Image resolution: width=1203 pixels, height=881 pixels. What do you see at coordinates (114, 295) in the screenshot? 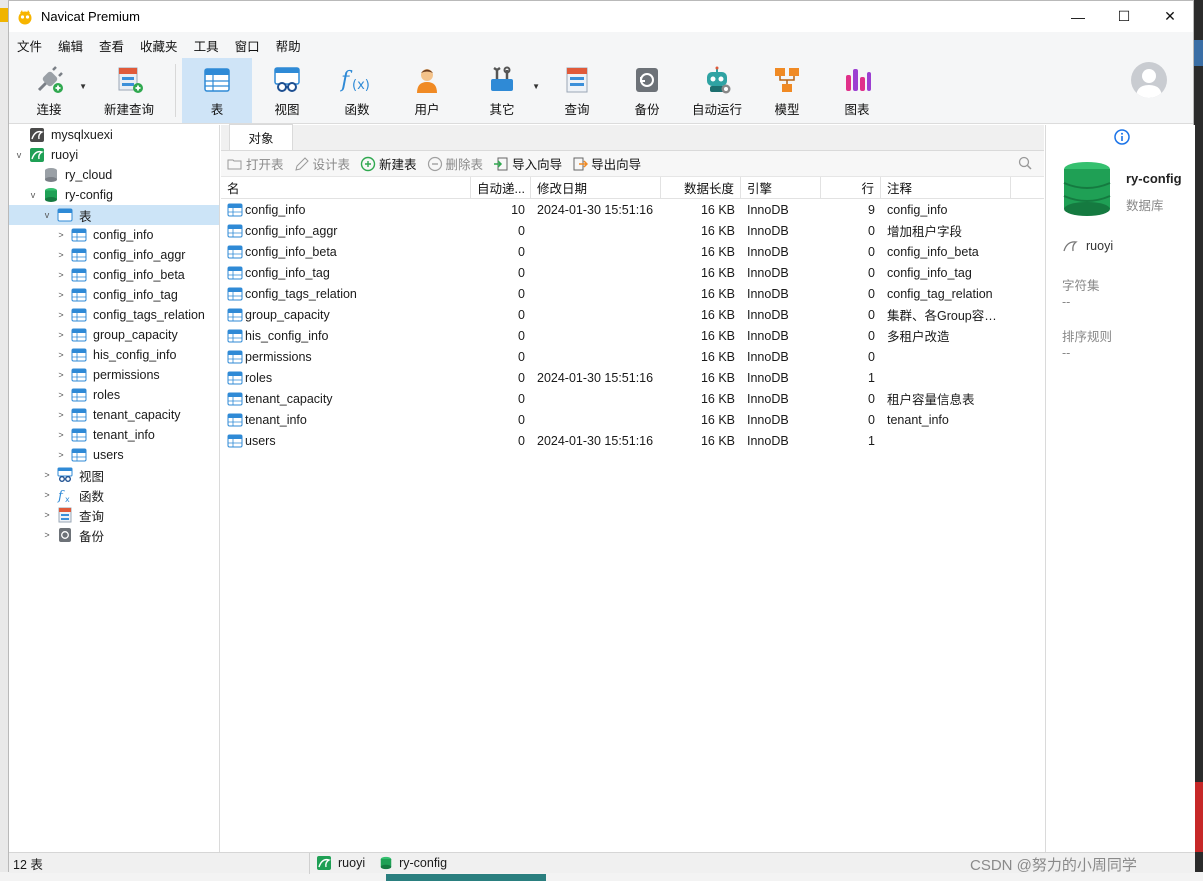
I see `tree-table-item: > config_info_tag` at bounding box center [114, 295].